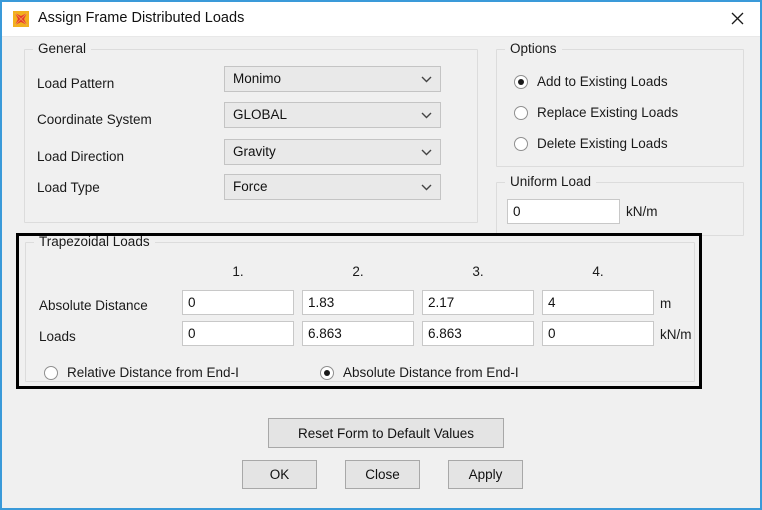 The height and width of the screenshot is (510, 762). I want to click on load-direction-label: Load Direction, so click(81, 156).